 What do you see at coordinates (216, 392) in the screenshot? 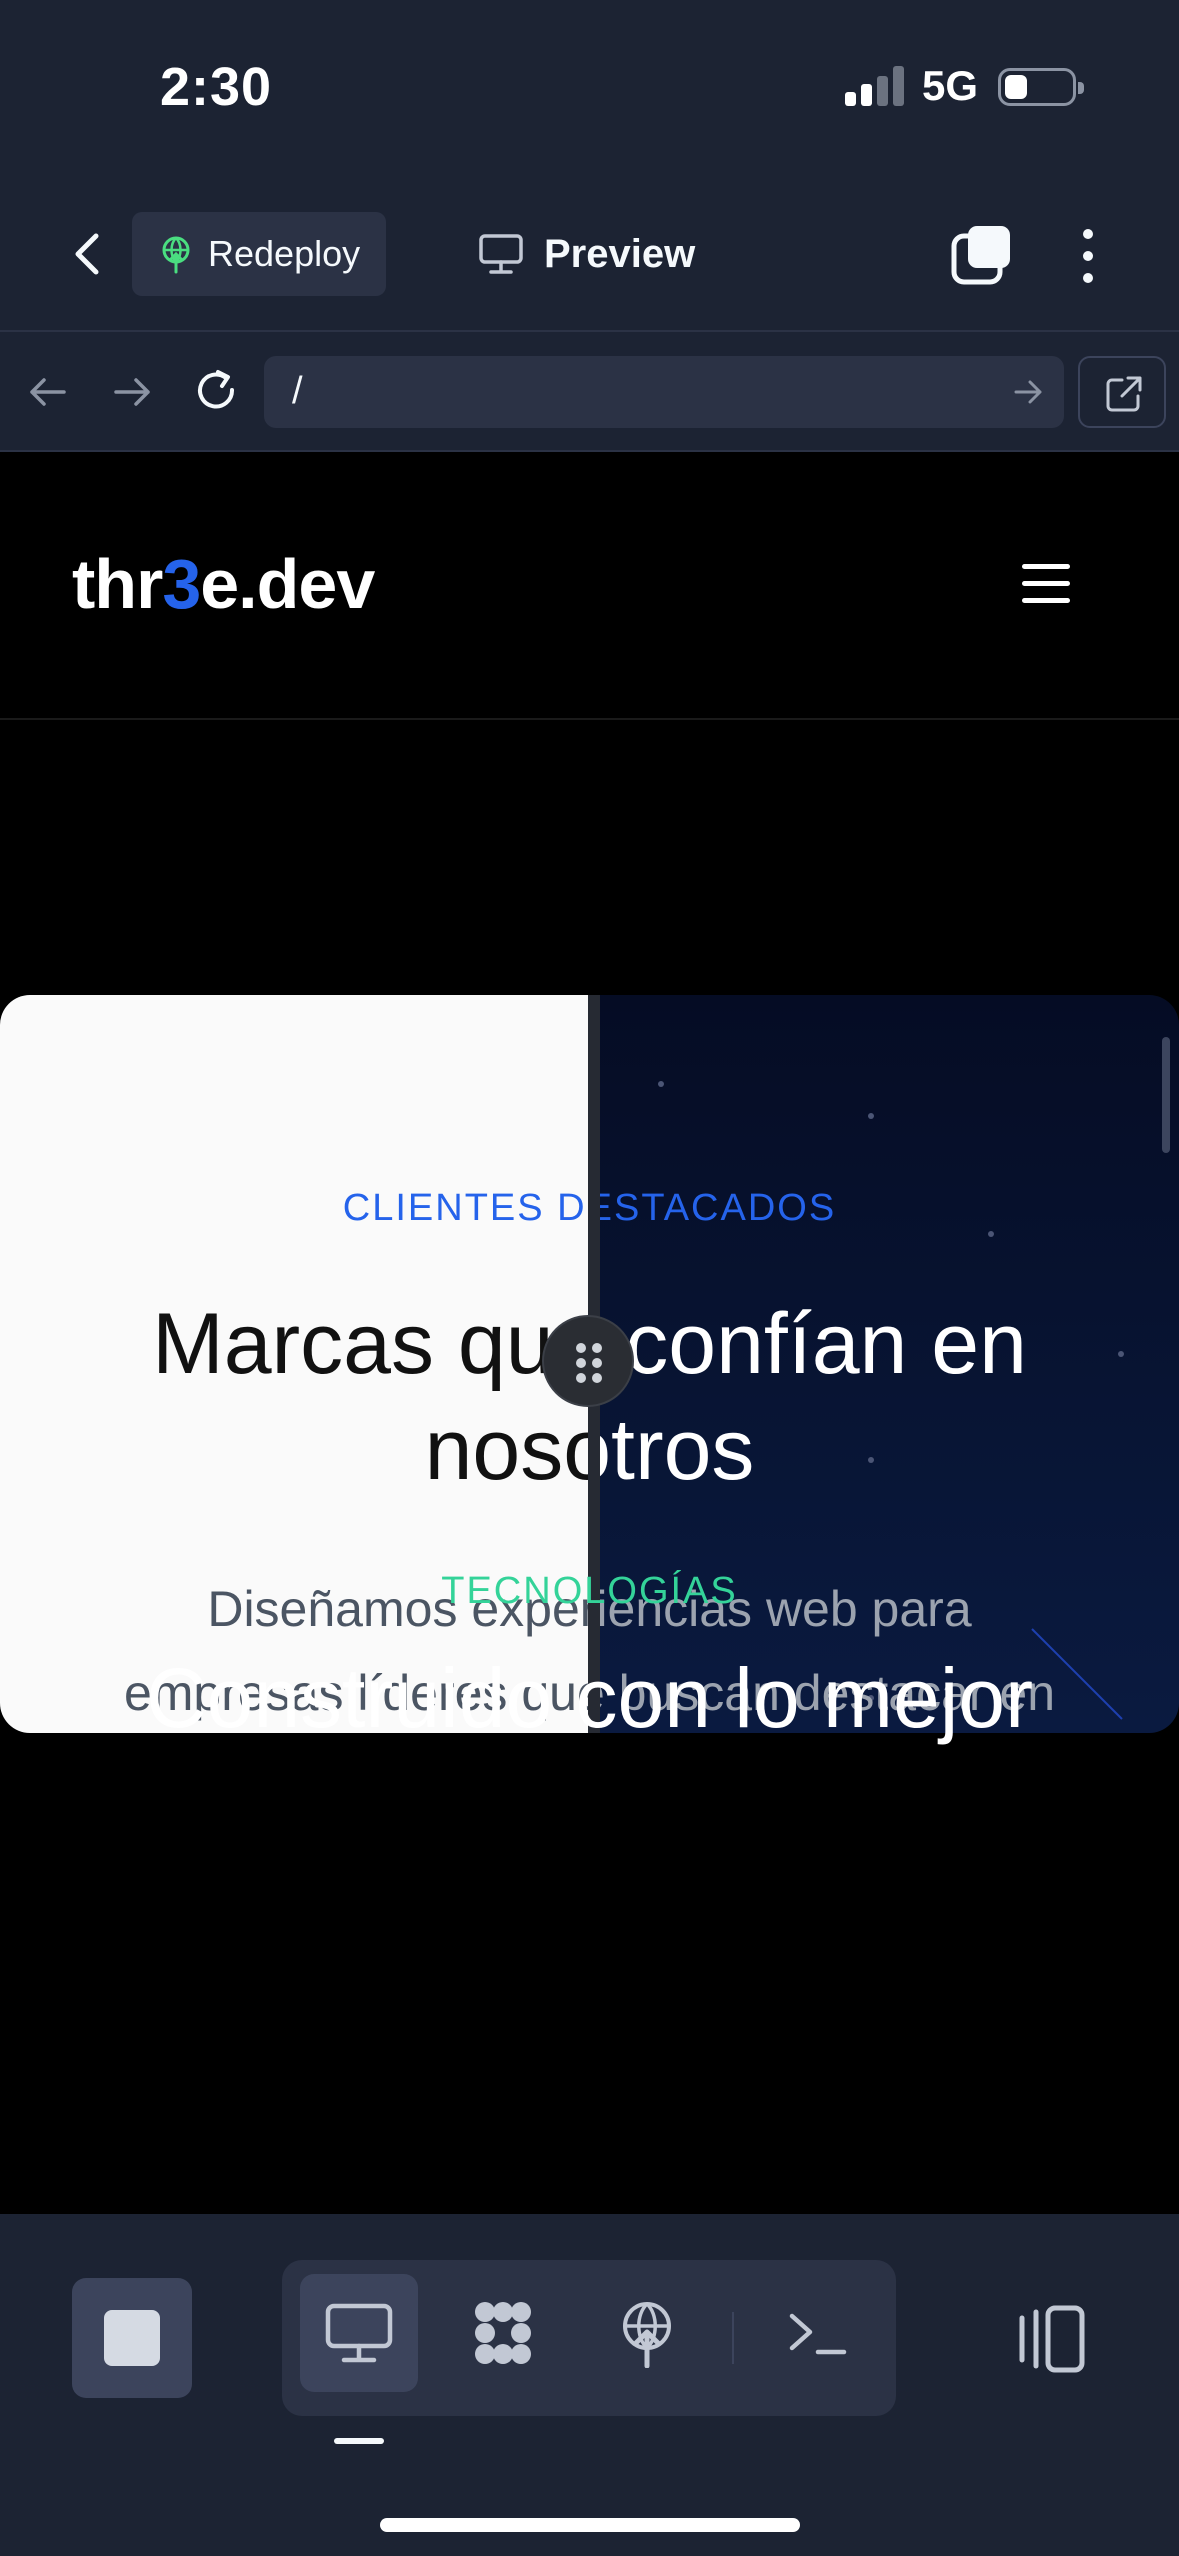
I see `reload-icon` at bounding box center [216, 392].